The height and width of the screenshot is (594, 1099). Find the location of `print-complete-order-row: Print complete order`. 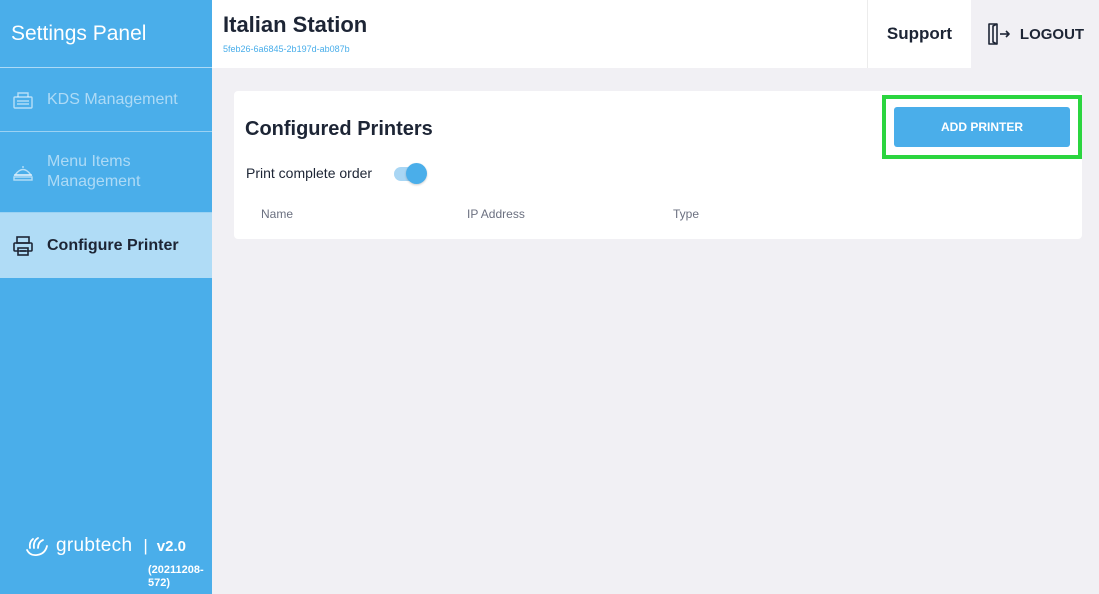

print-complete-order-row: Print complete order is located at coordinates (337, 173).